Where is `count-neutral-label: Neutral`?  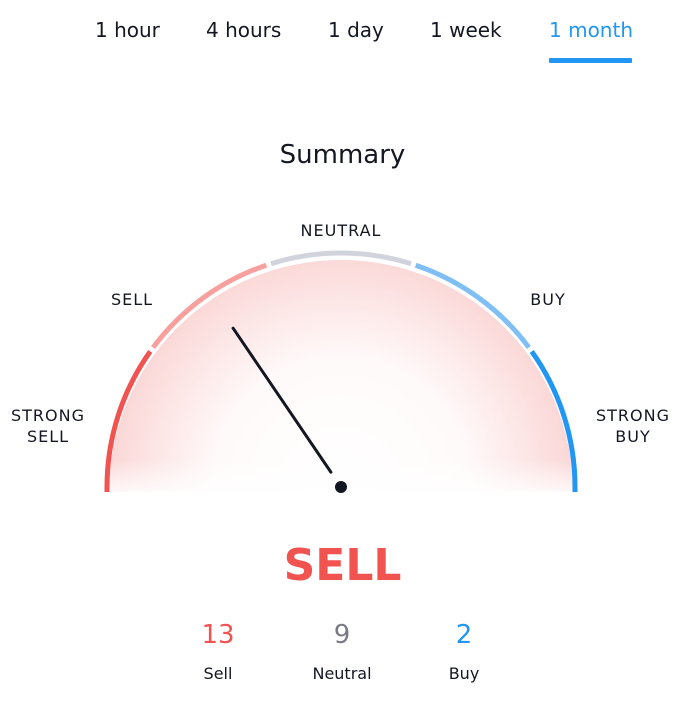
count-neutral-label: Neutral is located at coordinates (342, 673).